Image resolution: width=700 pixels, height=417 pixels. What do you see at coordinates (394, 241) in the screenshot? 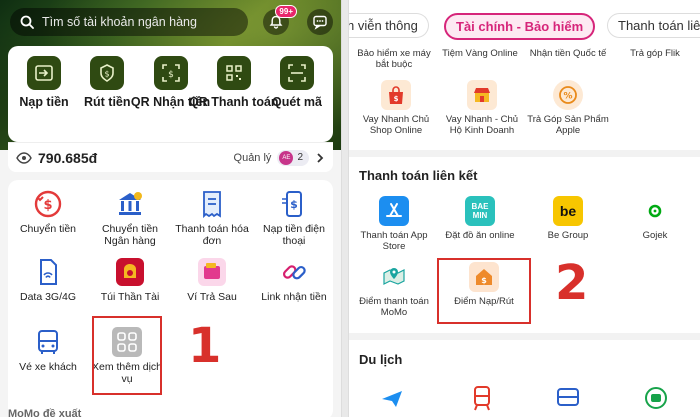
I see `linked-item-label: Thanh toán App Store` at bounding box center [394, 241].